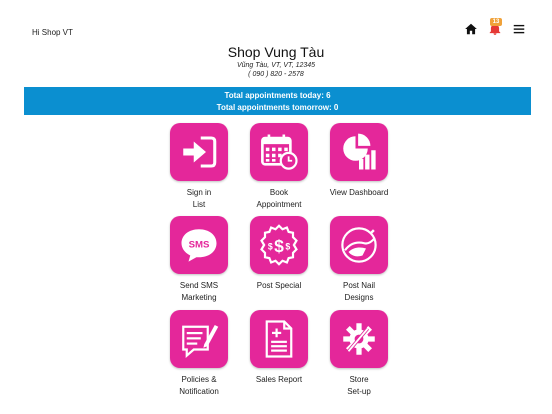 The width and height of the screenshot is (552, 414). I want to click on nail-label: Post Nail Designs, so click(359, 292).